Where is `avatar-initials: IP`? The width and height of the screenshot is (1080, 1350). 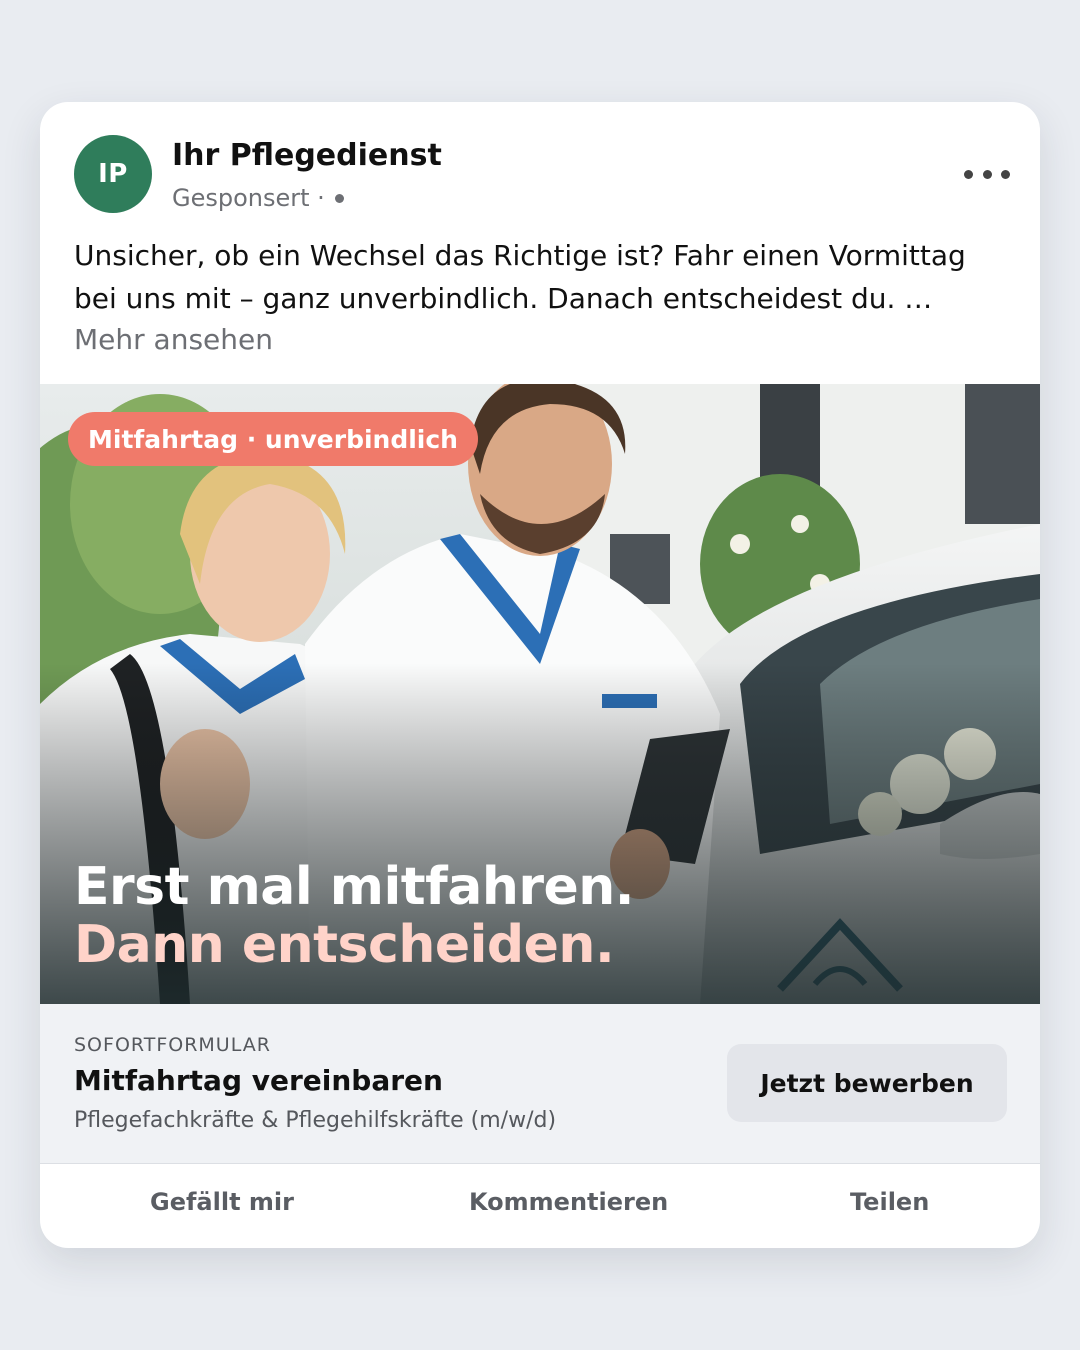 avatar-initials: IP is located at coordinates (113, 174).